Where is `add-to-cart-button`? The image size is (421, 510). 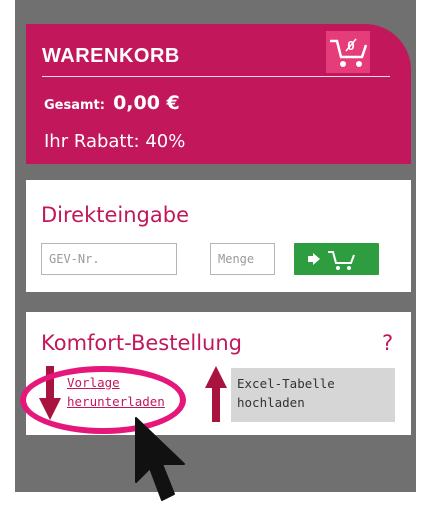
add-to-cart-button is located at coordinates (336, 259).